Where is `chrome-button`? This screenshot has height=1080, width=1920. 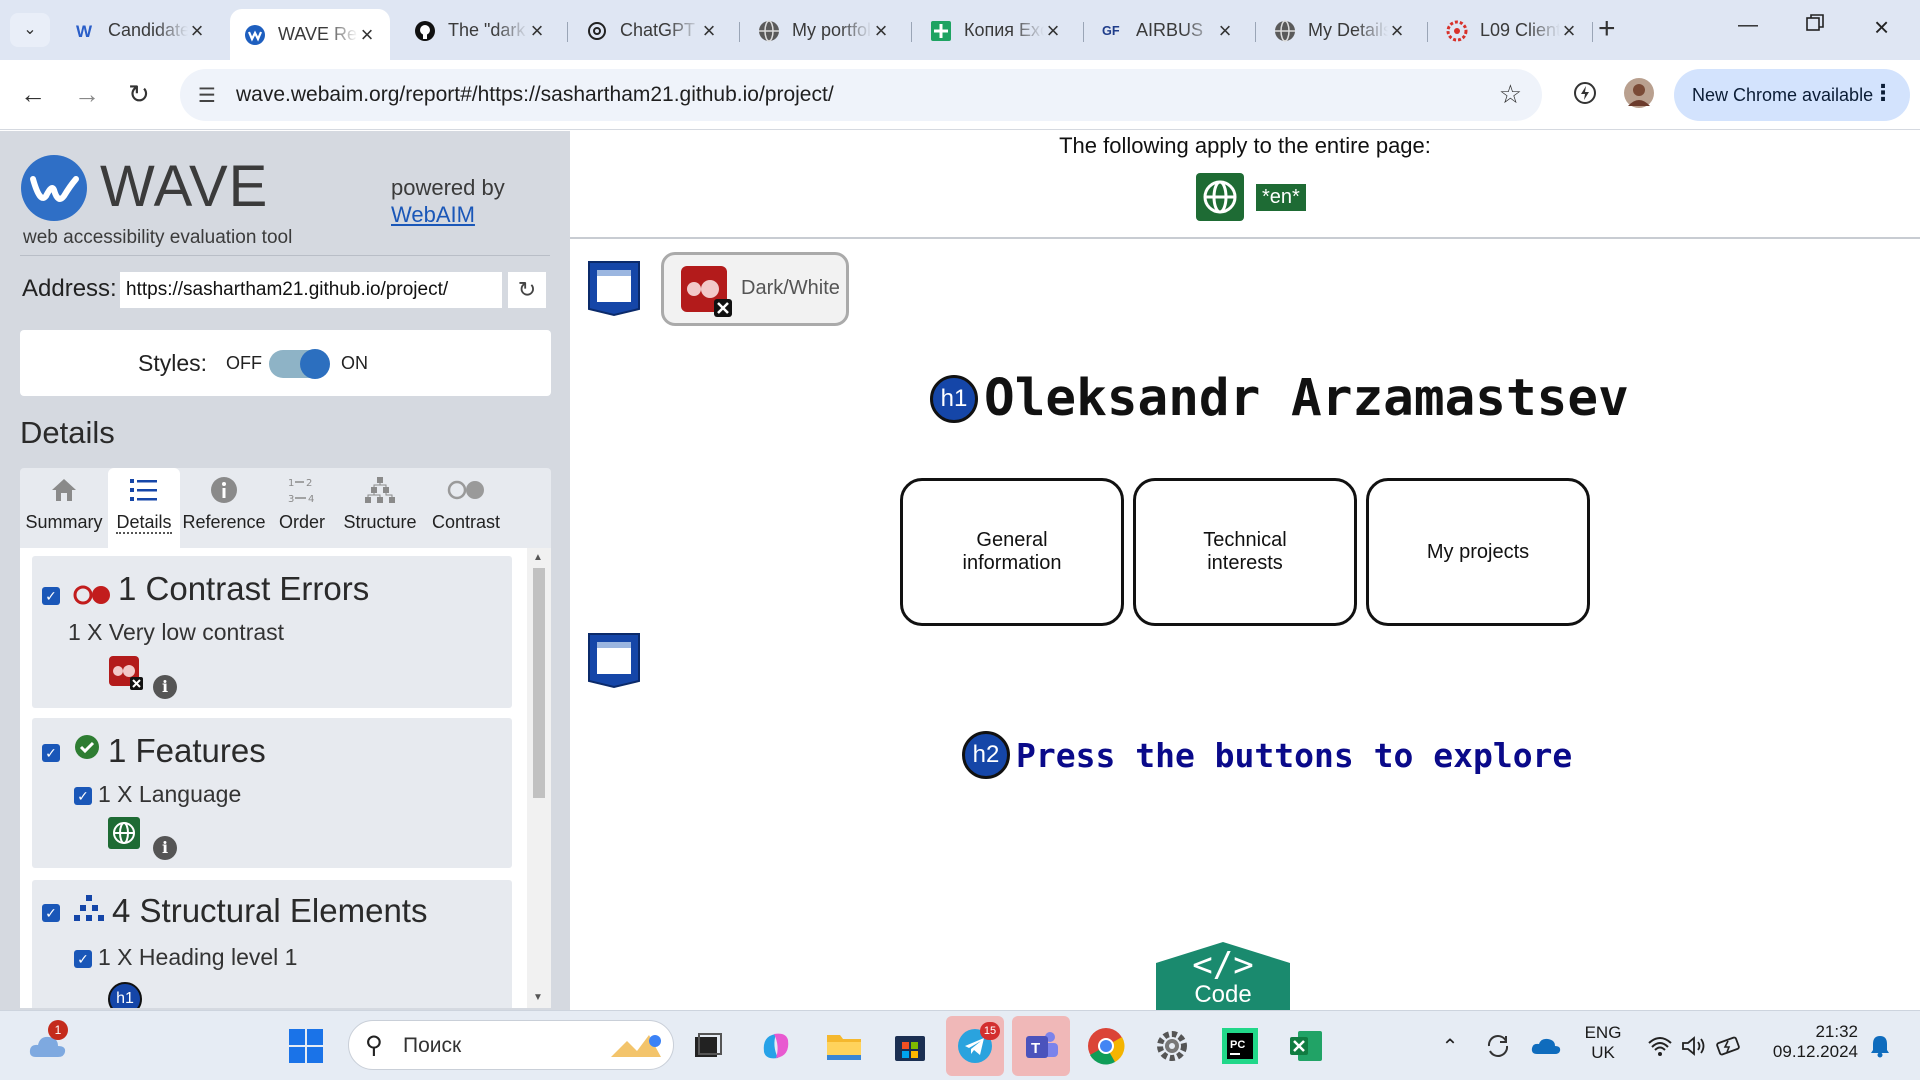
chrome-button is located at coordinates (1106, 1046).